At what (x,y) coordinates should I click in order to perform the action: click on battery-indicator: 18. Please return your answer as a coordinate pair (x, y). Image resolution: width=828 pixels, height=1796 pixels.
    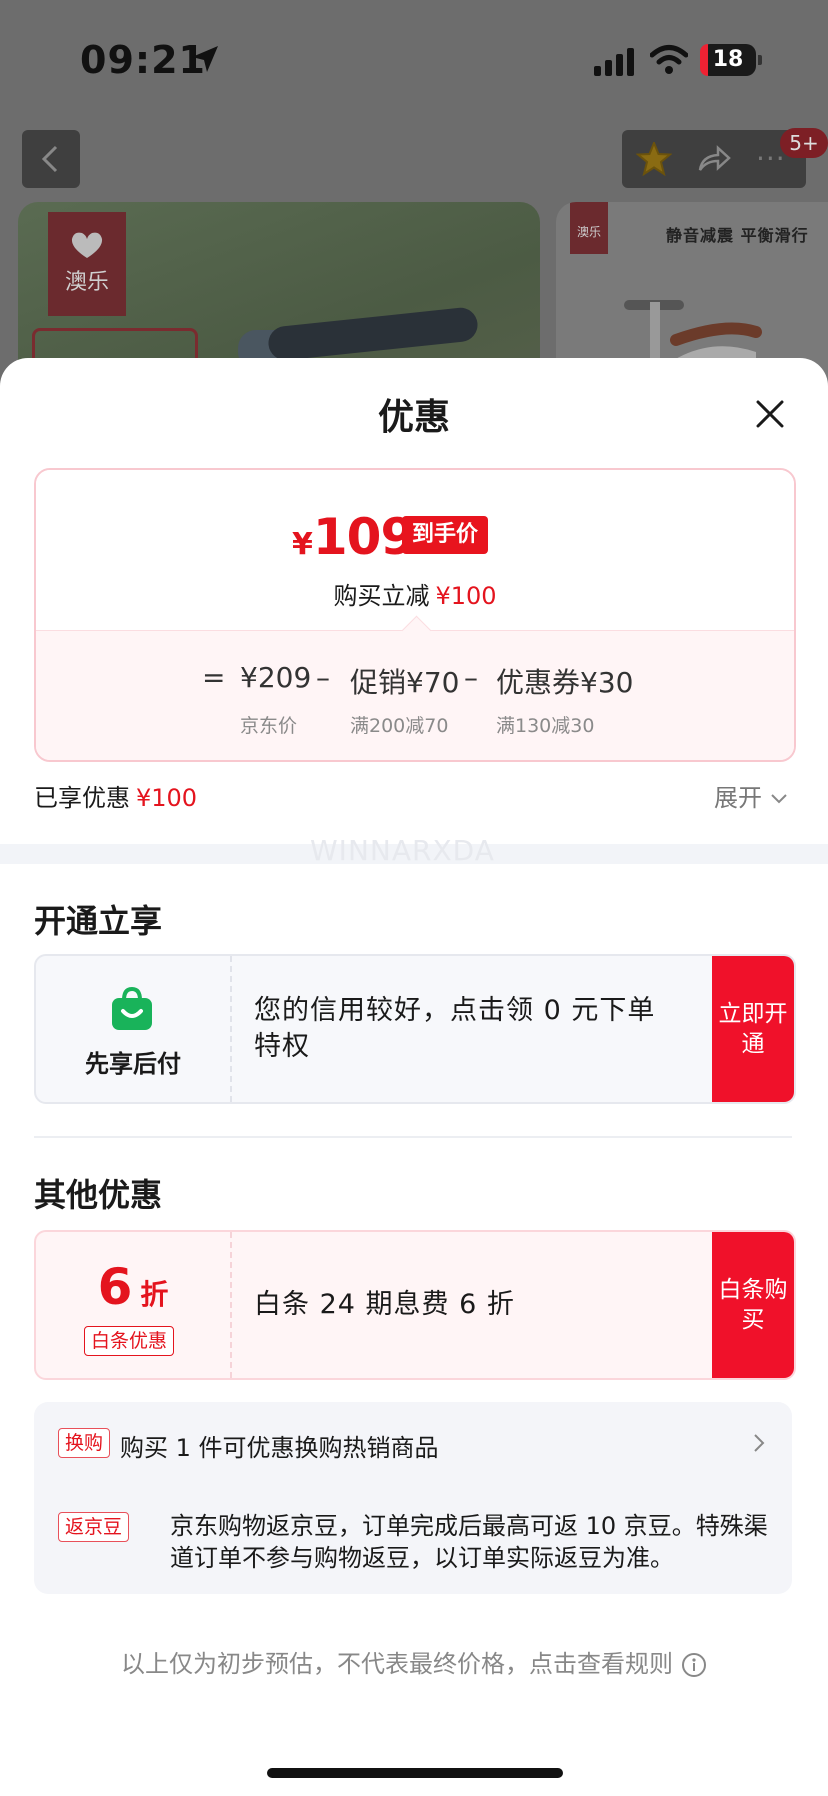
    Looking at the image, I should click on (731, 60).